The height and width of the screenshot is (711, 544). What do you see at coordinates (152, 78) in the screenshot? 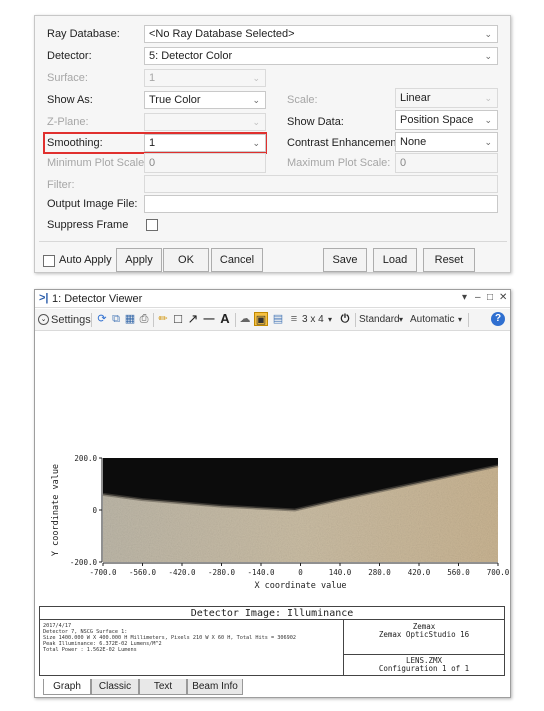
I see `surface-value: 1` at bounding box center [152, 78].